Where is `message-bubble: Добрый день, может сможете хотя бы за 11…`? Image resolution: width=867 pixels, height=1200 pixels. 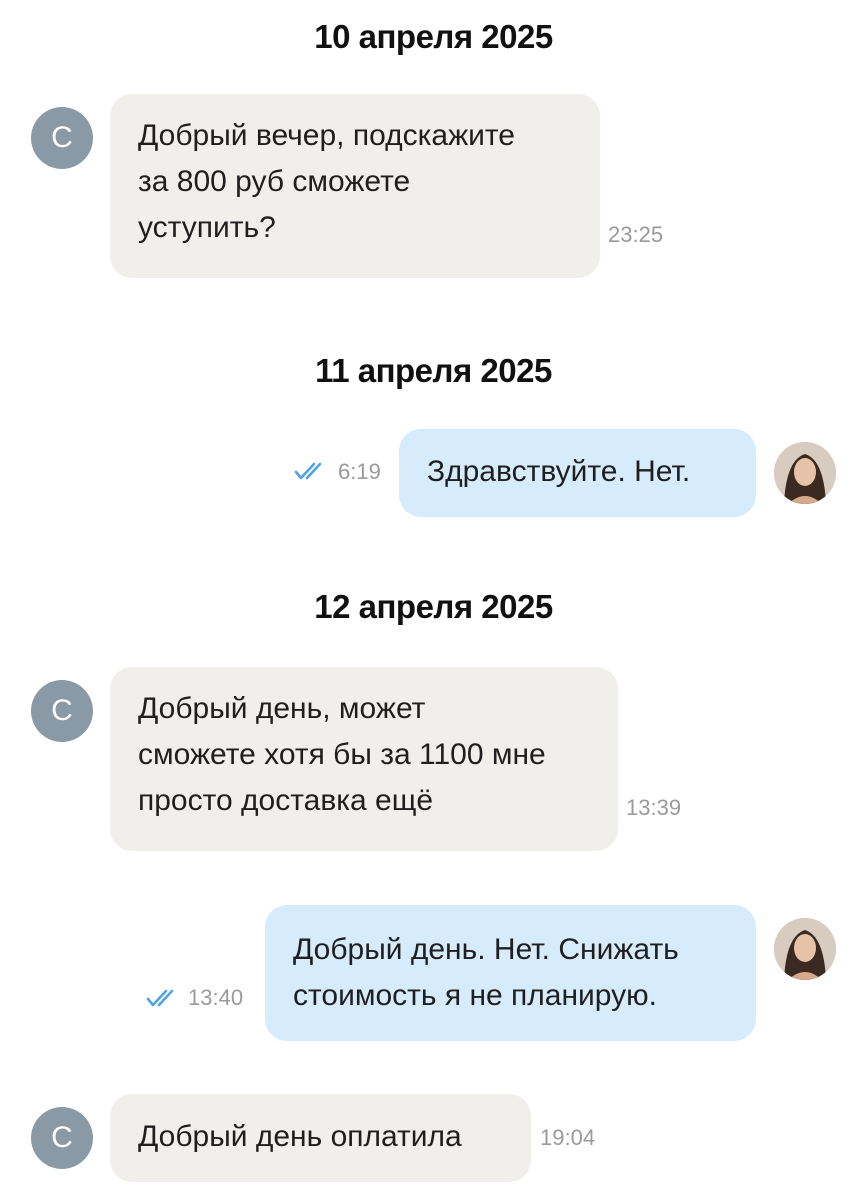 message-bubble: Добрый день, может сможете хотя бы за 11… is located at coordinates (364, 759).